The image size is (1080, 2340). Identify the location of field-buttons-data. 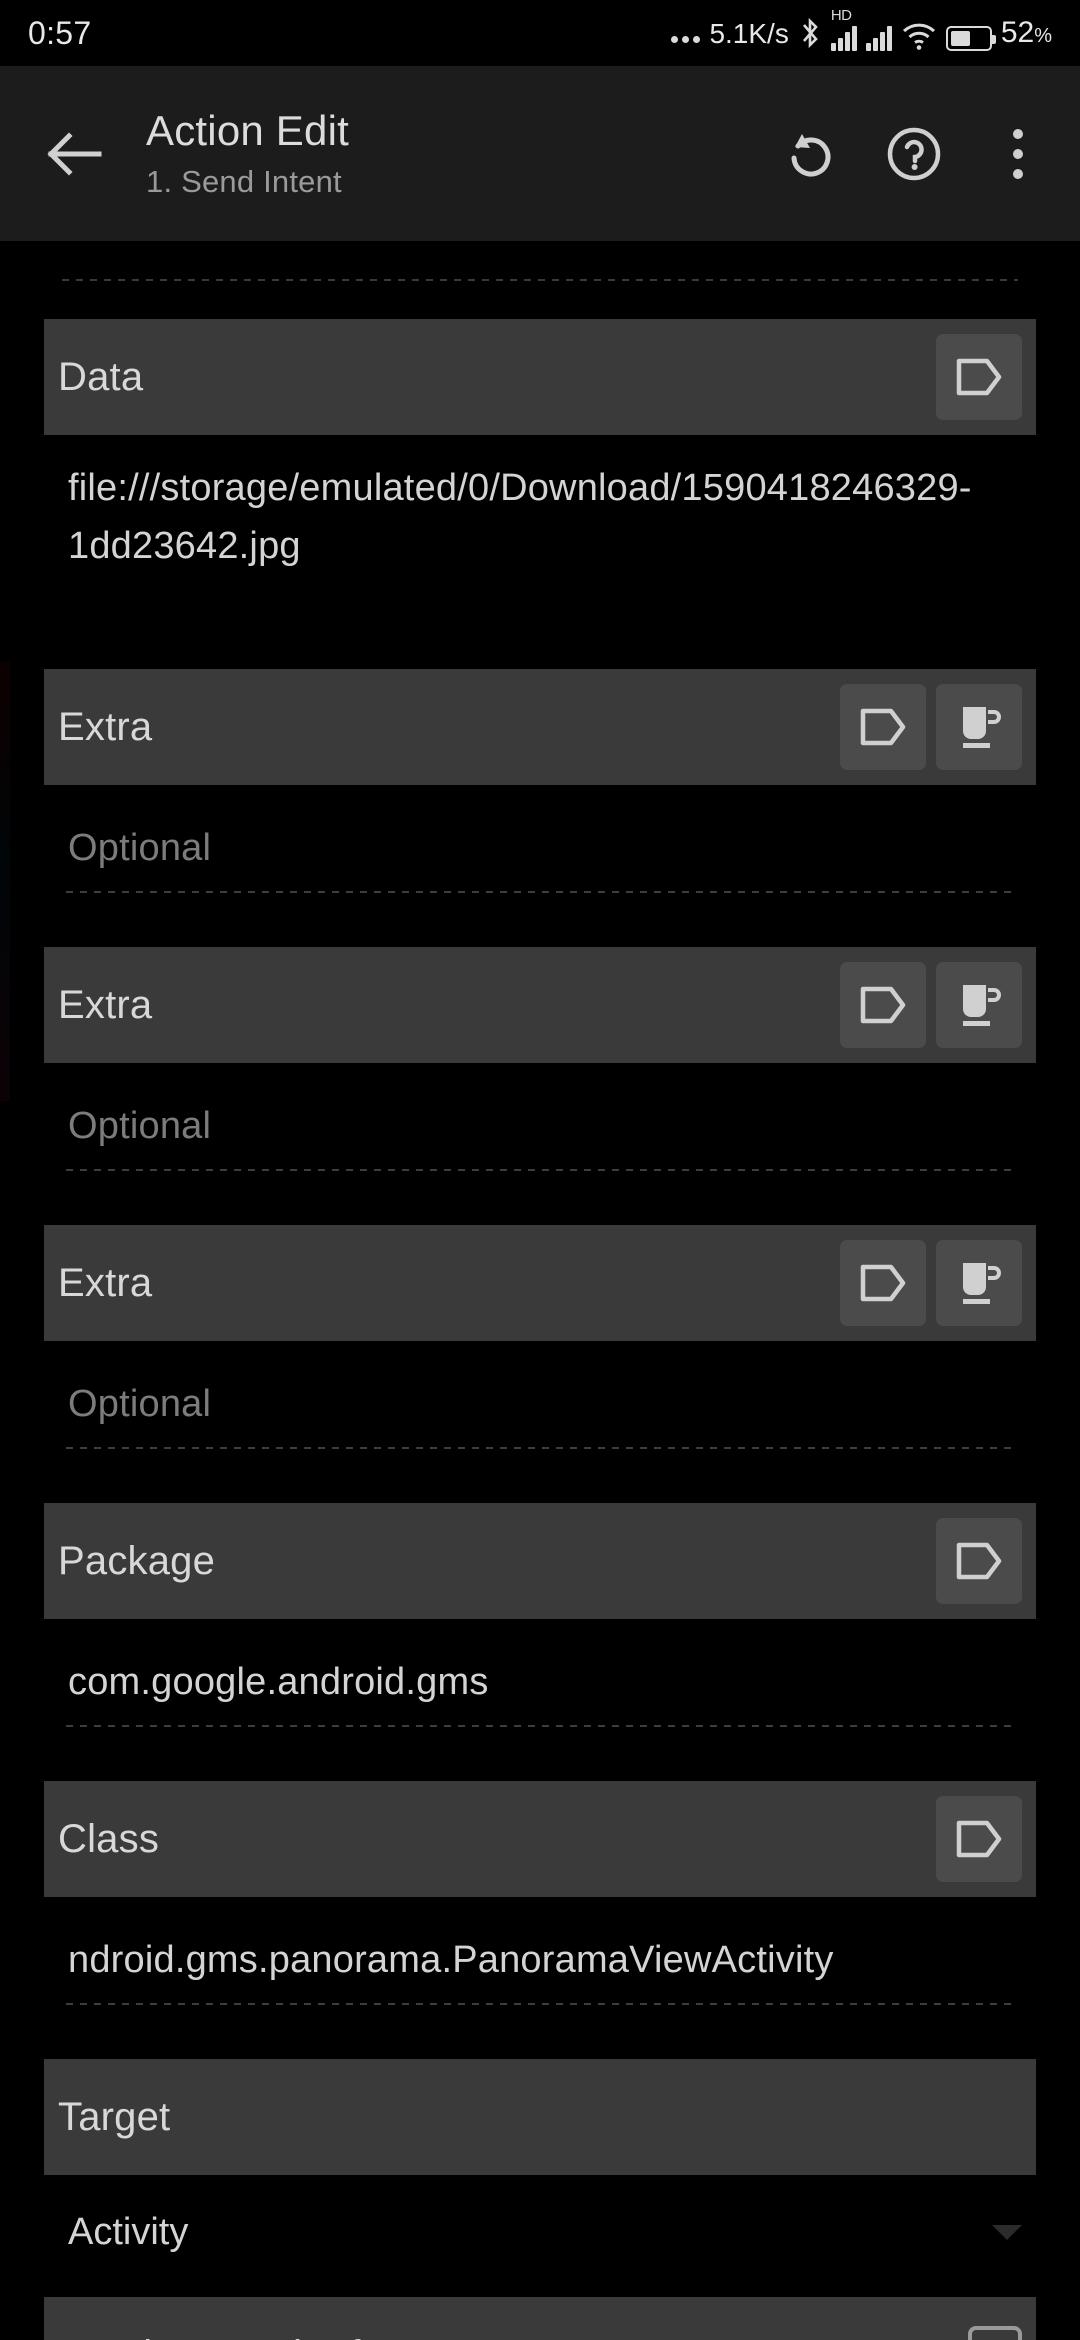
(979, 377).